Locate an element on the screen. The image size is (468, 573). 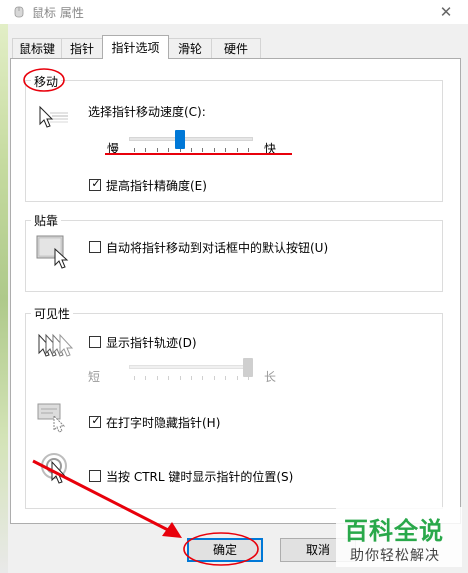
tab-label: 指针 is located at coordinates (81, 49).